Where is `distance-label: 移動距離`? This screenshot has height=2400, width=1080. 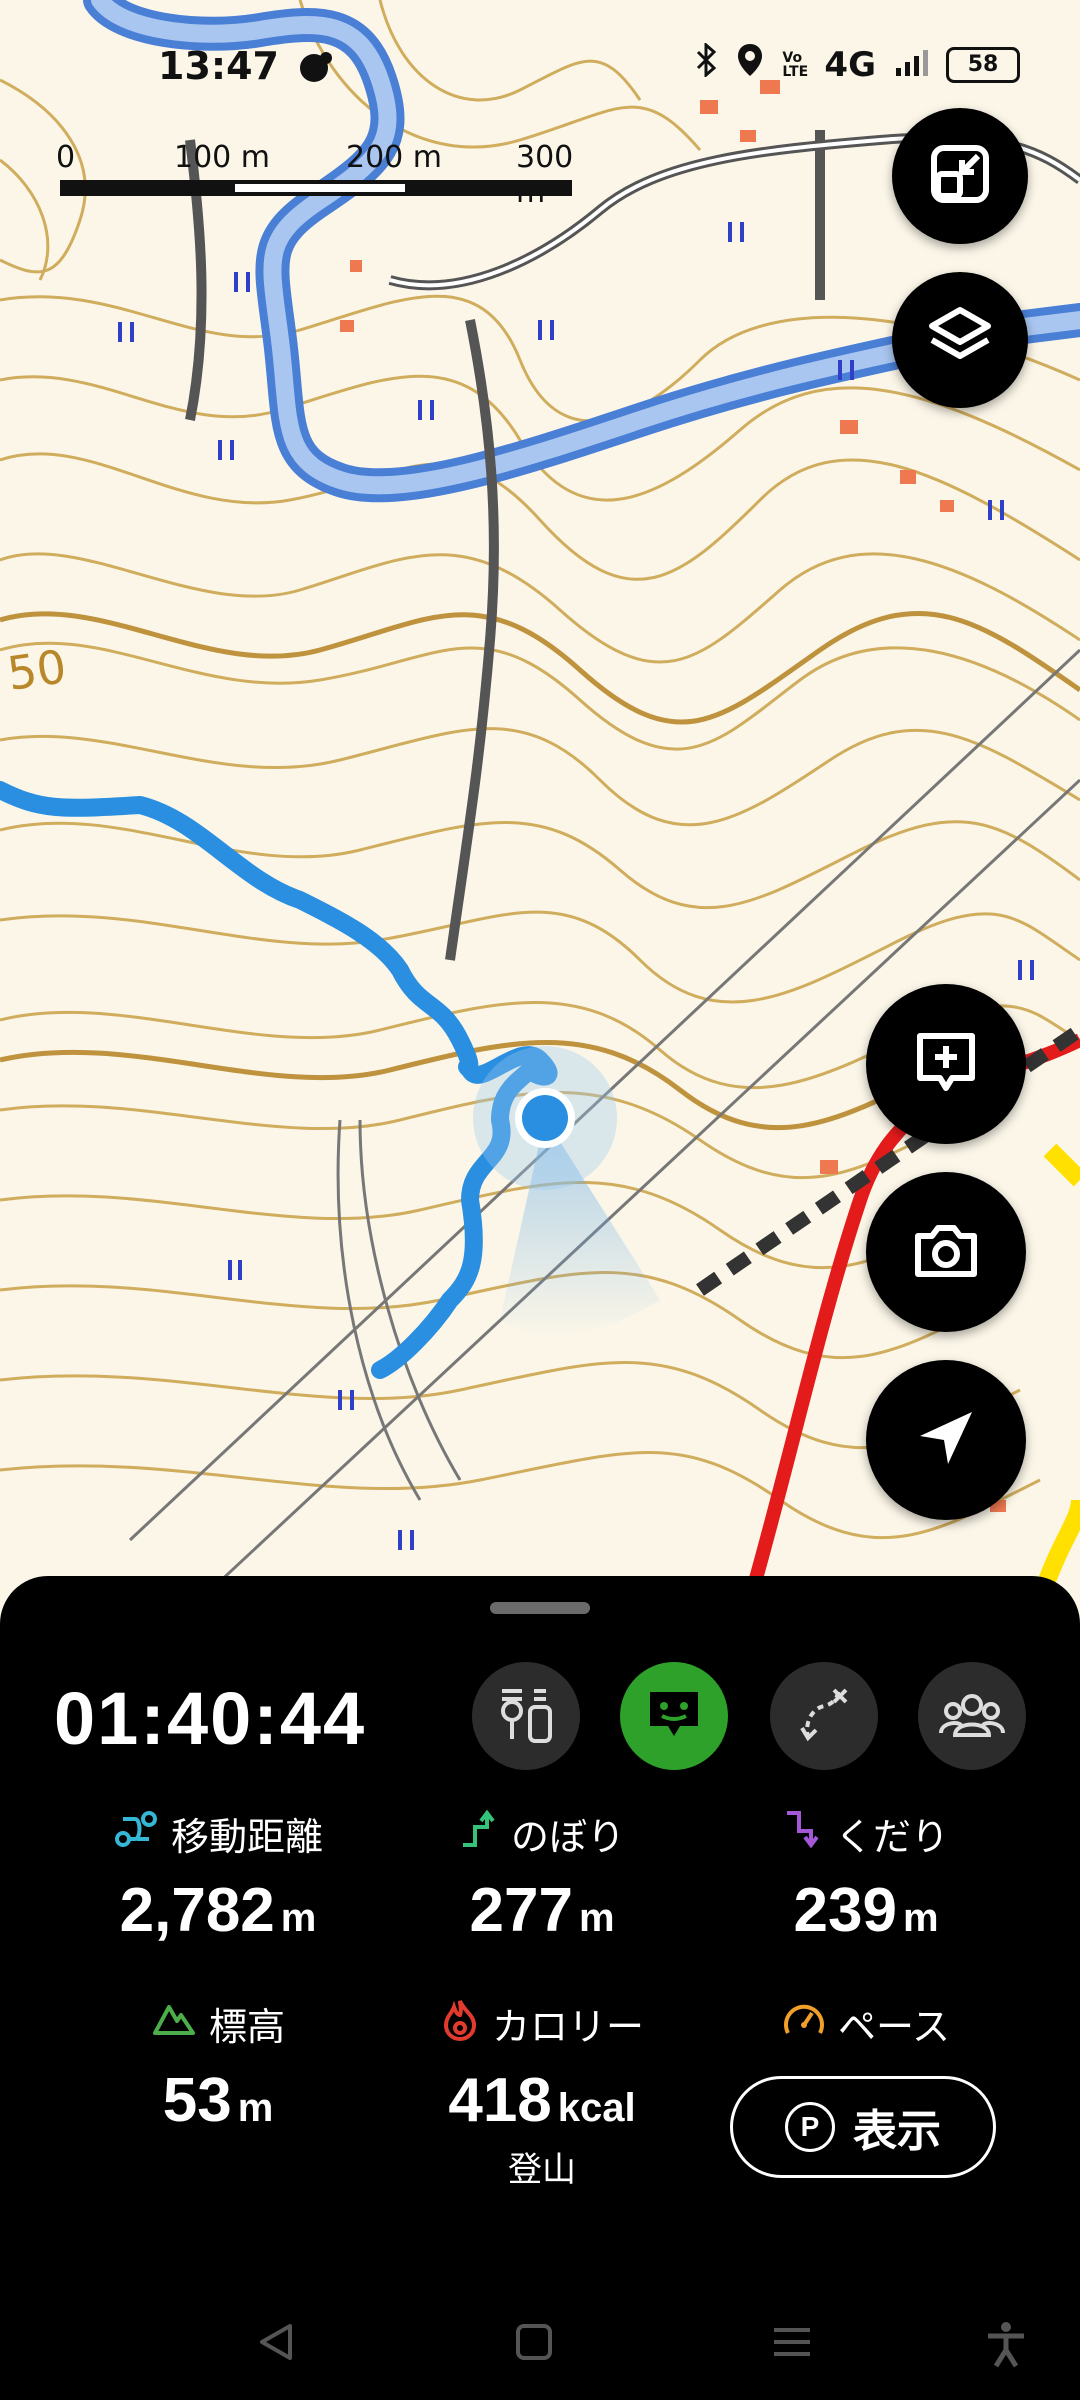
distance-label: 移動距離 is located at coordinates (246, 1837).